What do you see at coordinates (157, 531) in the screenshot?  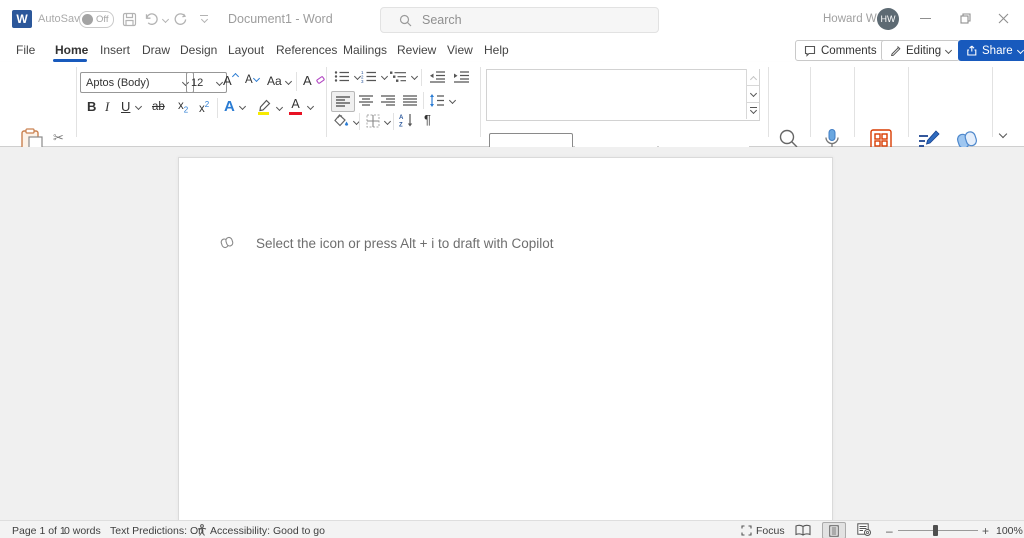 I see `text-predictions: Text Predictions: On` at bounding box center [157, 531].